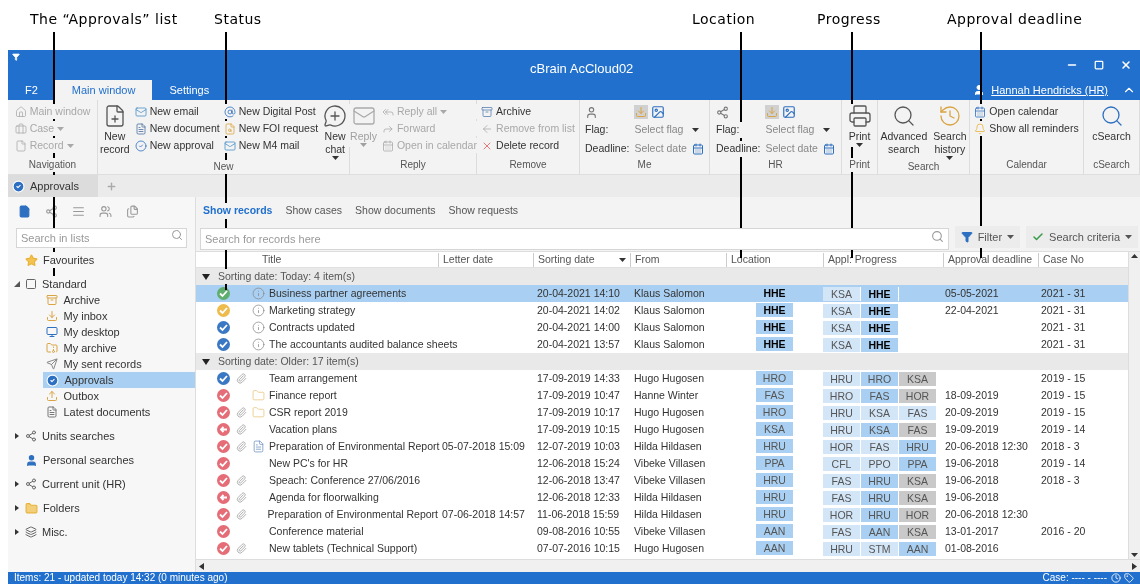 The width and height of the screenshot is (1140, 584). I want to click on table-row: New tablets (Technical Support) 07-07-2016 10:15 Hugo Hugosen AAN HRU STM AAN 01-08-2016, so click(662, 548).